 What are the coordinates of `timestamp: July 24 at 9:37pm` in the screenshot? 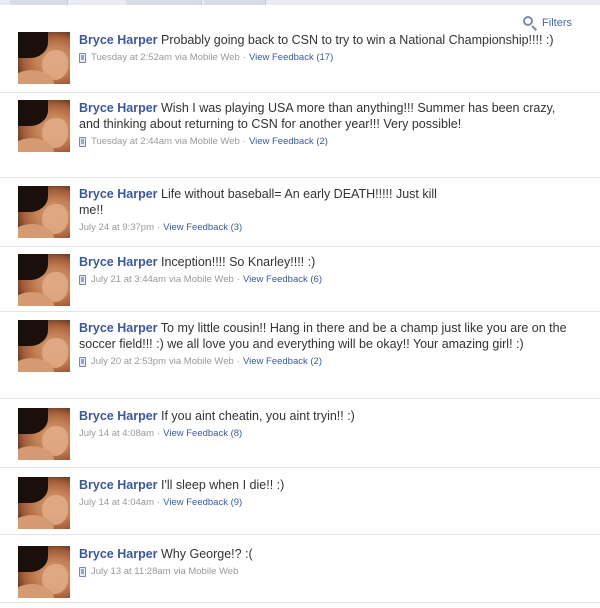 It's located at (116, 227).